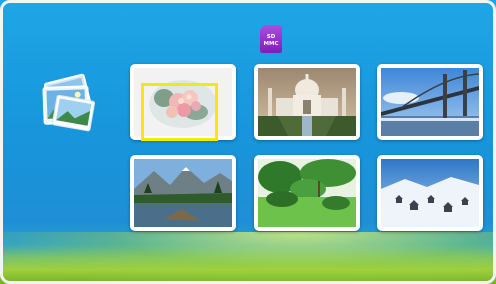  I want to click on taj-mahal-photo, so click(307, 102).